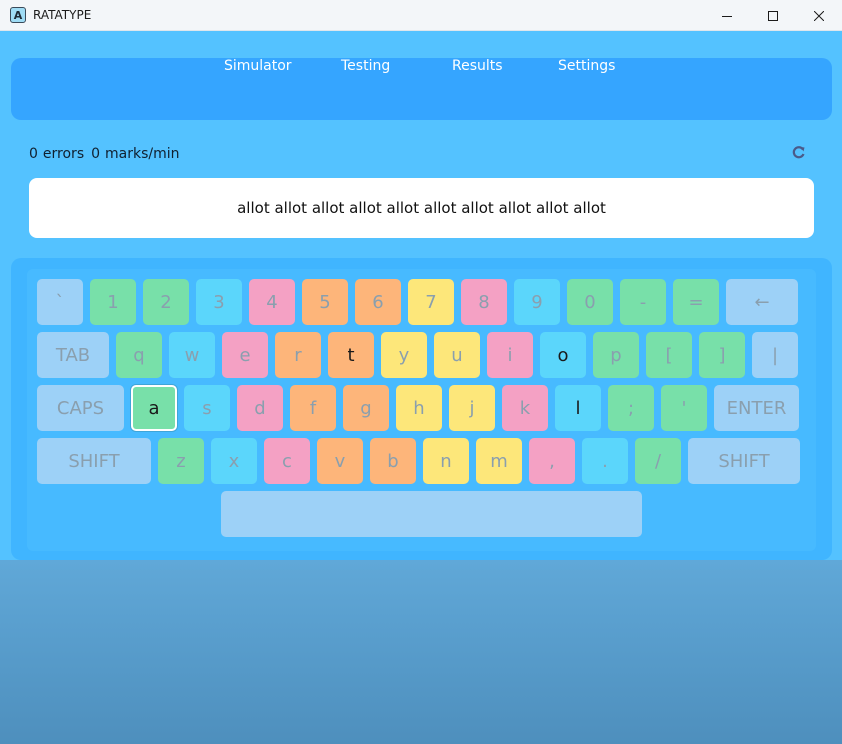 The width and height of the screenshot is (842, 744). Describe the element at coordinates (139, 355) in the screenshot. I see `key-q: q` at that location.